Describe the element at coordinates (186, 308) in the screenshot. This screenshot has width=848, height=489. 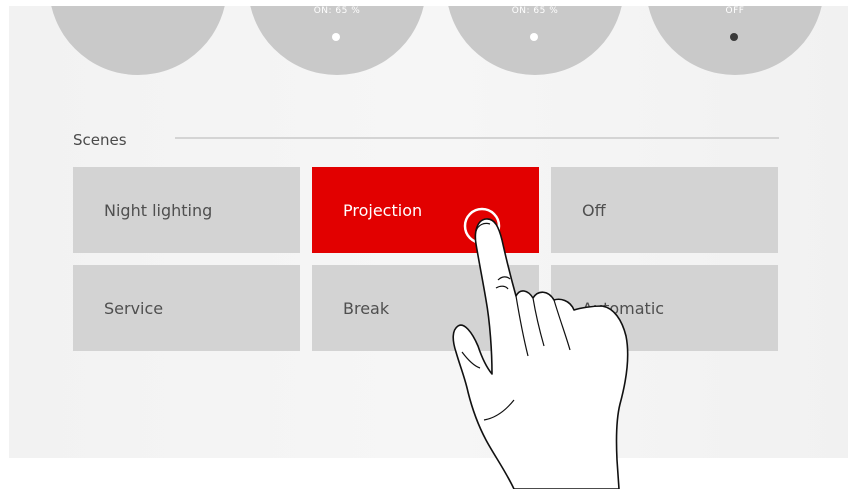
I see `scene-button-service: Service` at that location.